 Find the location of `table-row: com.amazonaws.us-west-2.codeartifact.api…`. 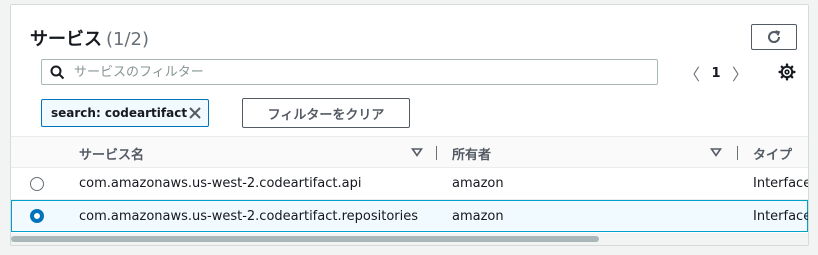

table-row: com.amazonaws.us-west-2.codeartifact.api… is located at coordinates (409, 184).